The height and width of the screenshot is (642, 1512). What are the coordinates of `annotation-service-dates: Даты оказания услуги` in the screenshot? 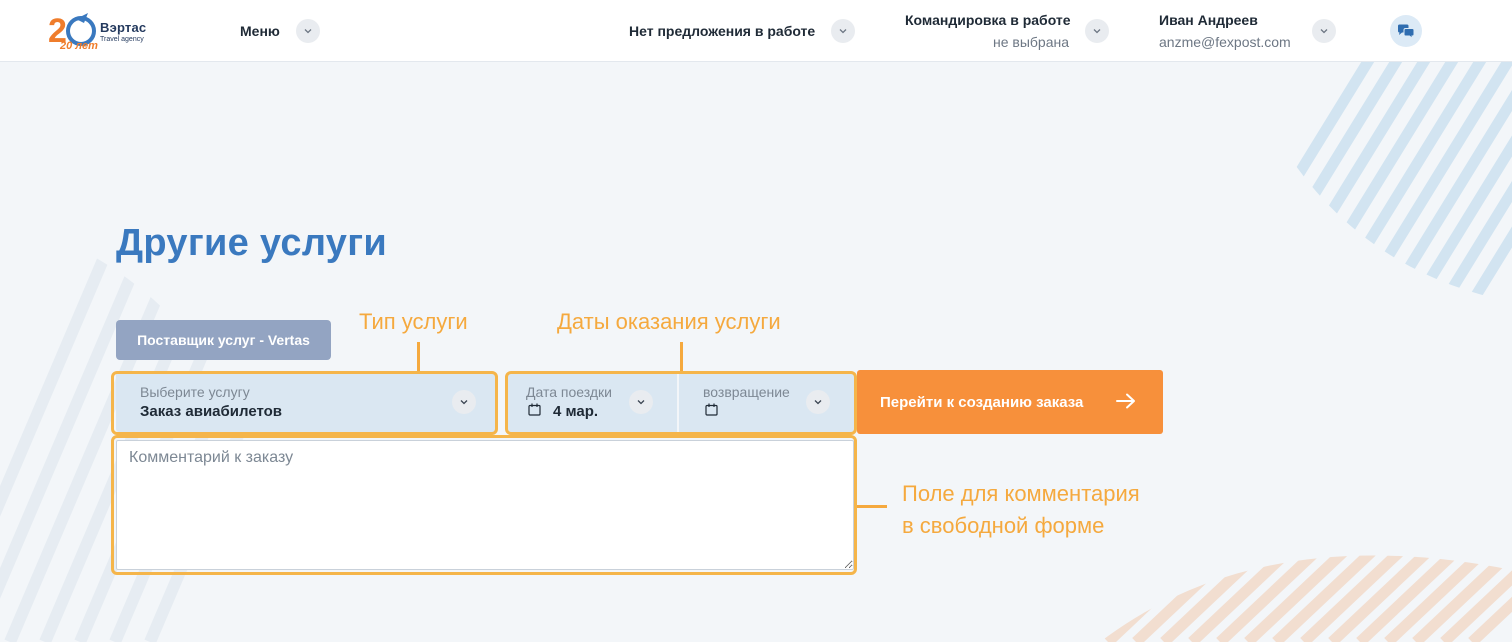 It's located at (669, 321).